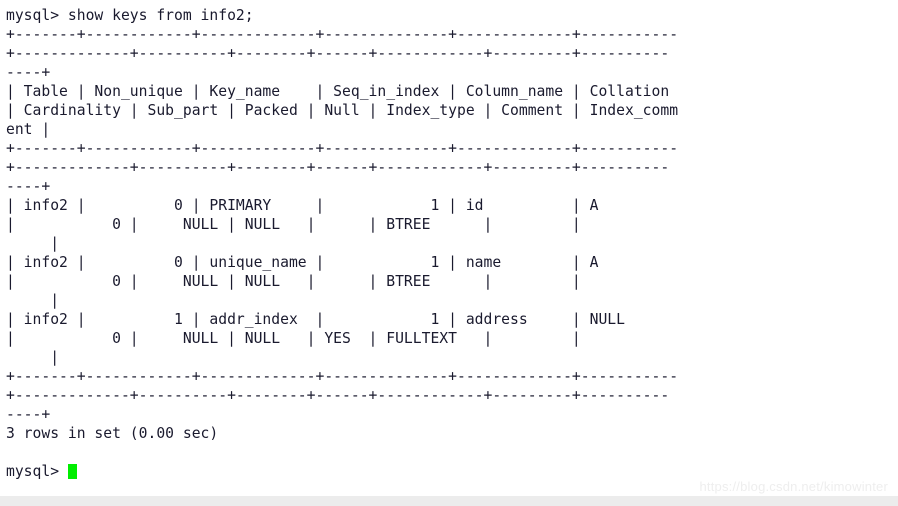 Image resolution: width=898 pixels, height=506 pixels. Describe the element at coordinates (72, 471) in the screenshot. I see `text-cursor` at that location.